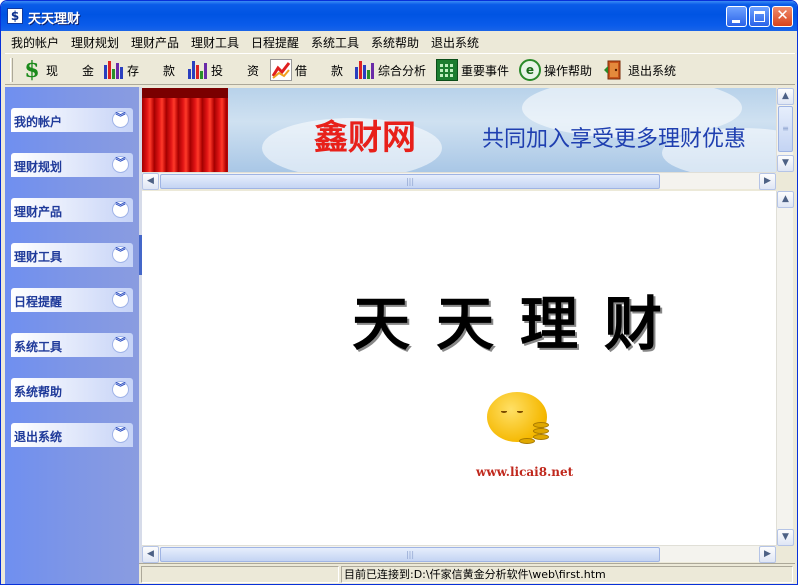  Describe the element at coordinates (395, 42) in the screenshot. I see `menu-help: 系统帮助` at that location.